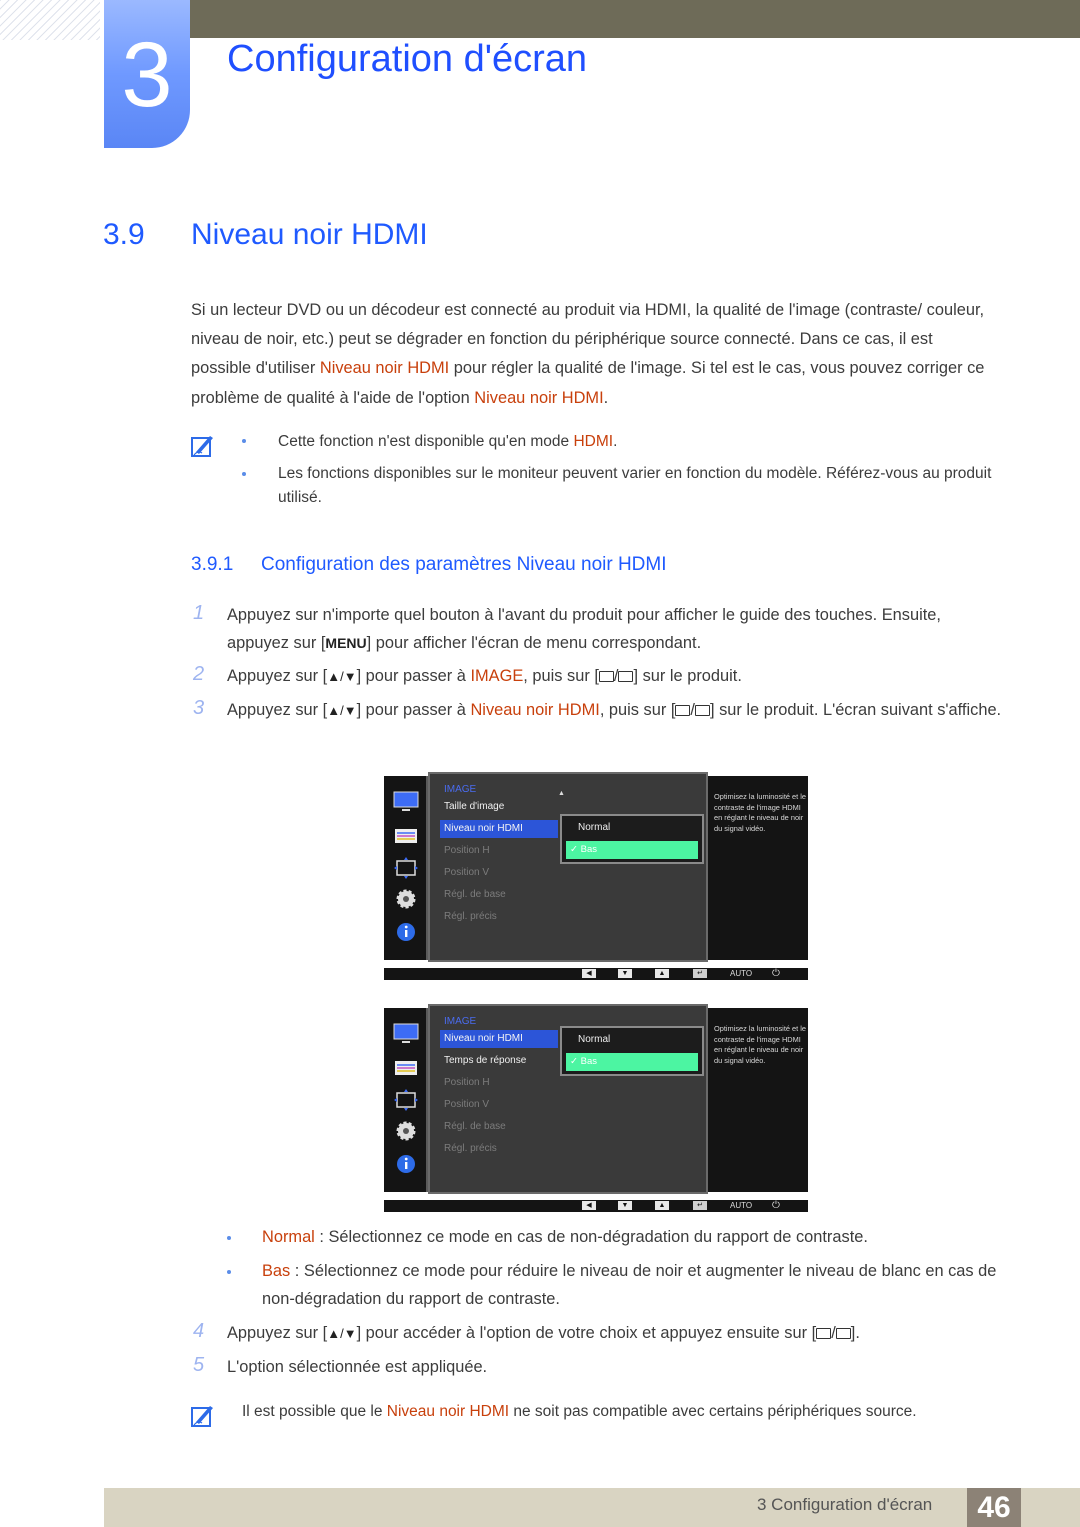 Image resolution: width=1080 pixels, height=1527 pixels. I want to click on step-highlight: Niveau noir HDMI, so click(535, 710).